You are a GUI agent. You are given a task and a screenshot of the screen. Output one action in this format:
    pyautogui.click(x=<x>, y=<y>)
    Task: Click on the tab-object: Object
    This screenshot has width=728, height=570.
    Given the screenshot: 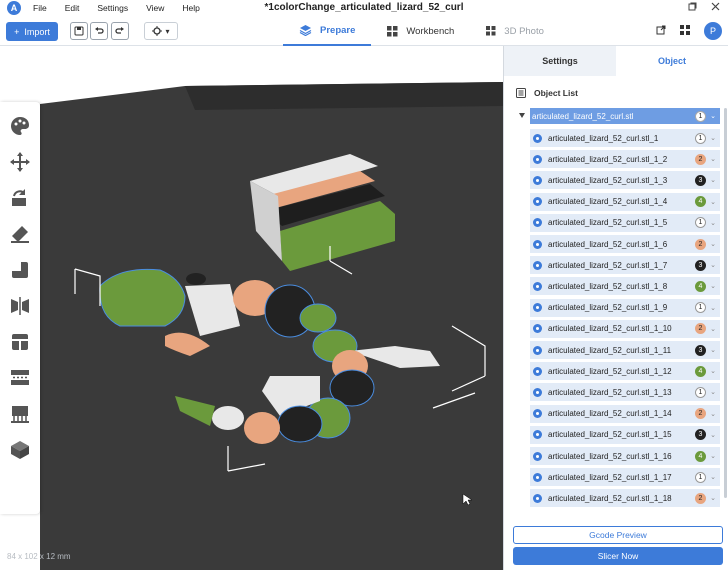 What is the action you would take?
    pyautogui.click(x=672, y=61)
    